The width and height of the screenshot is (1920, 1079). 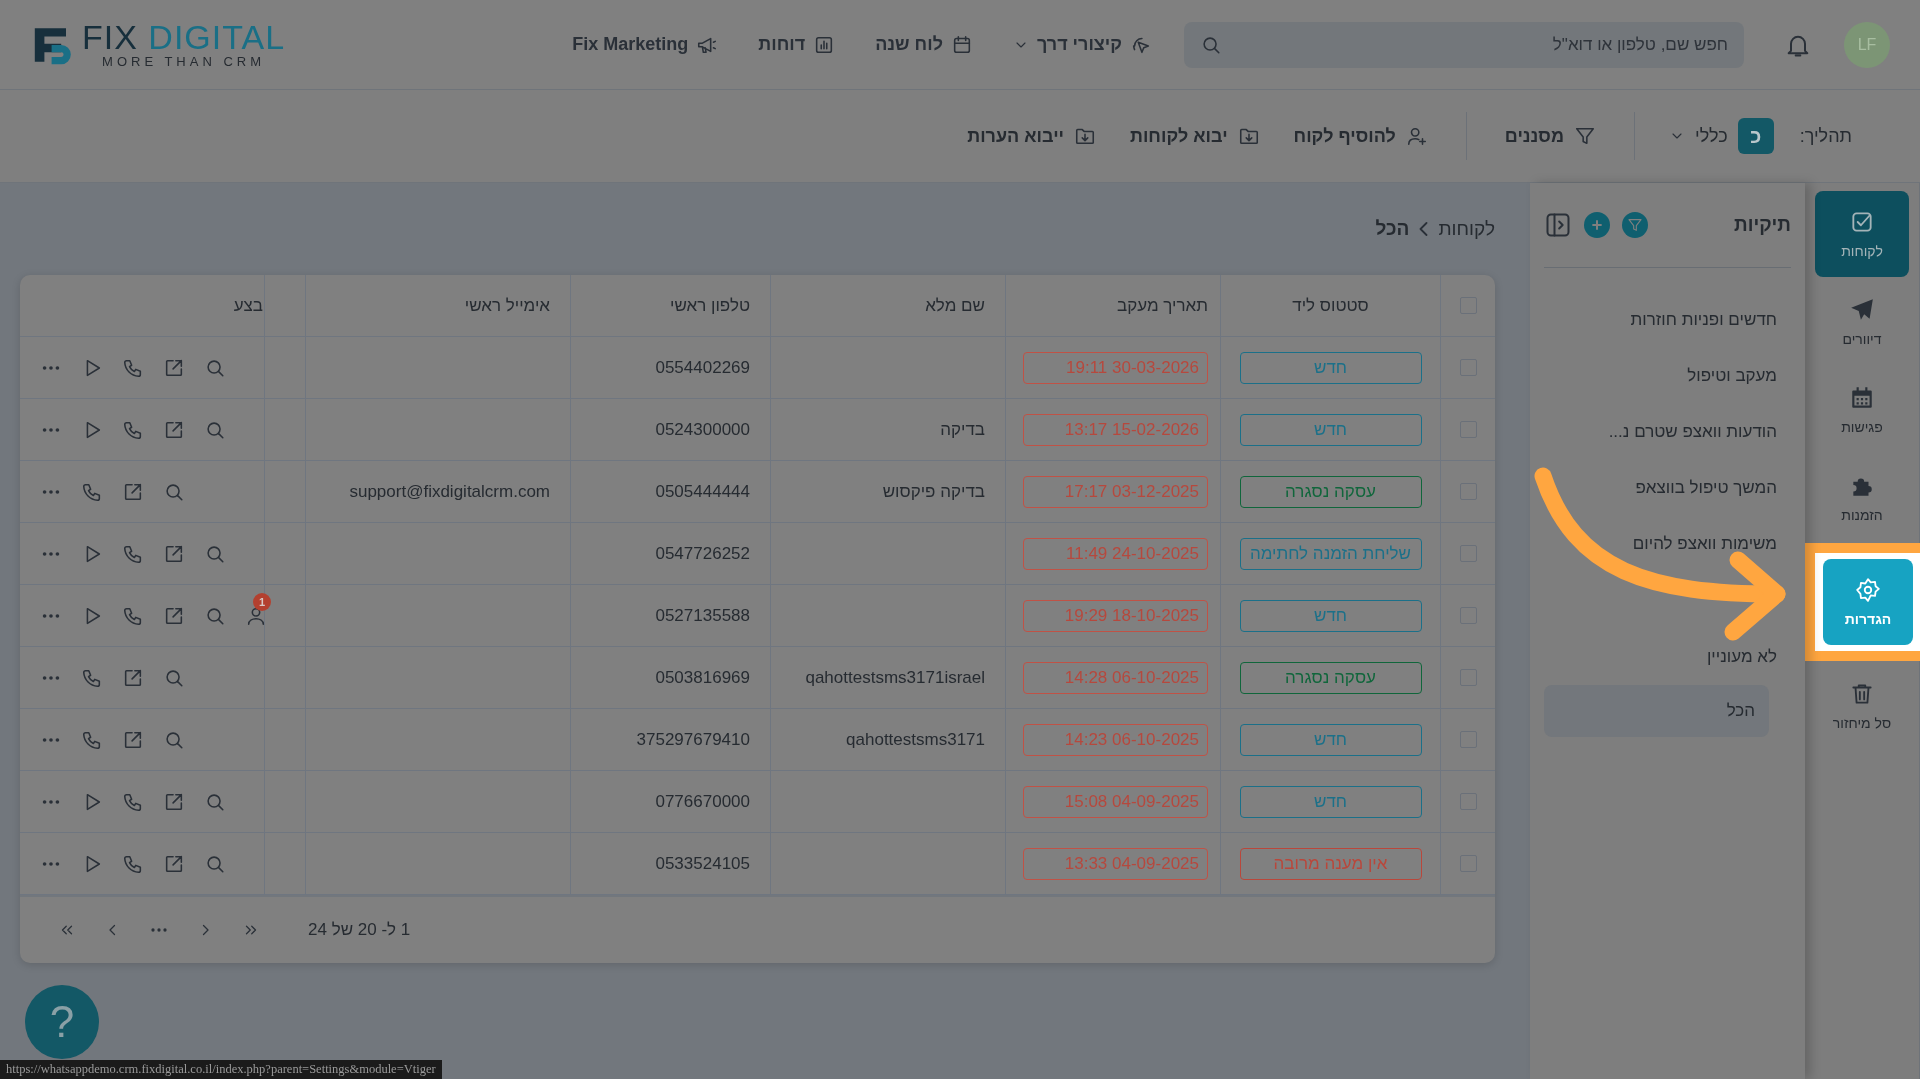 What do you see at coordinates (702, 553) in the screenshot?
I see `table-cell: 0547726252` at bounding box center [702, 553].